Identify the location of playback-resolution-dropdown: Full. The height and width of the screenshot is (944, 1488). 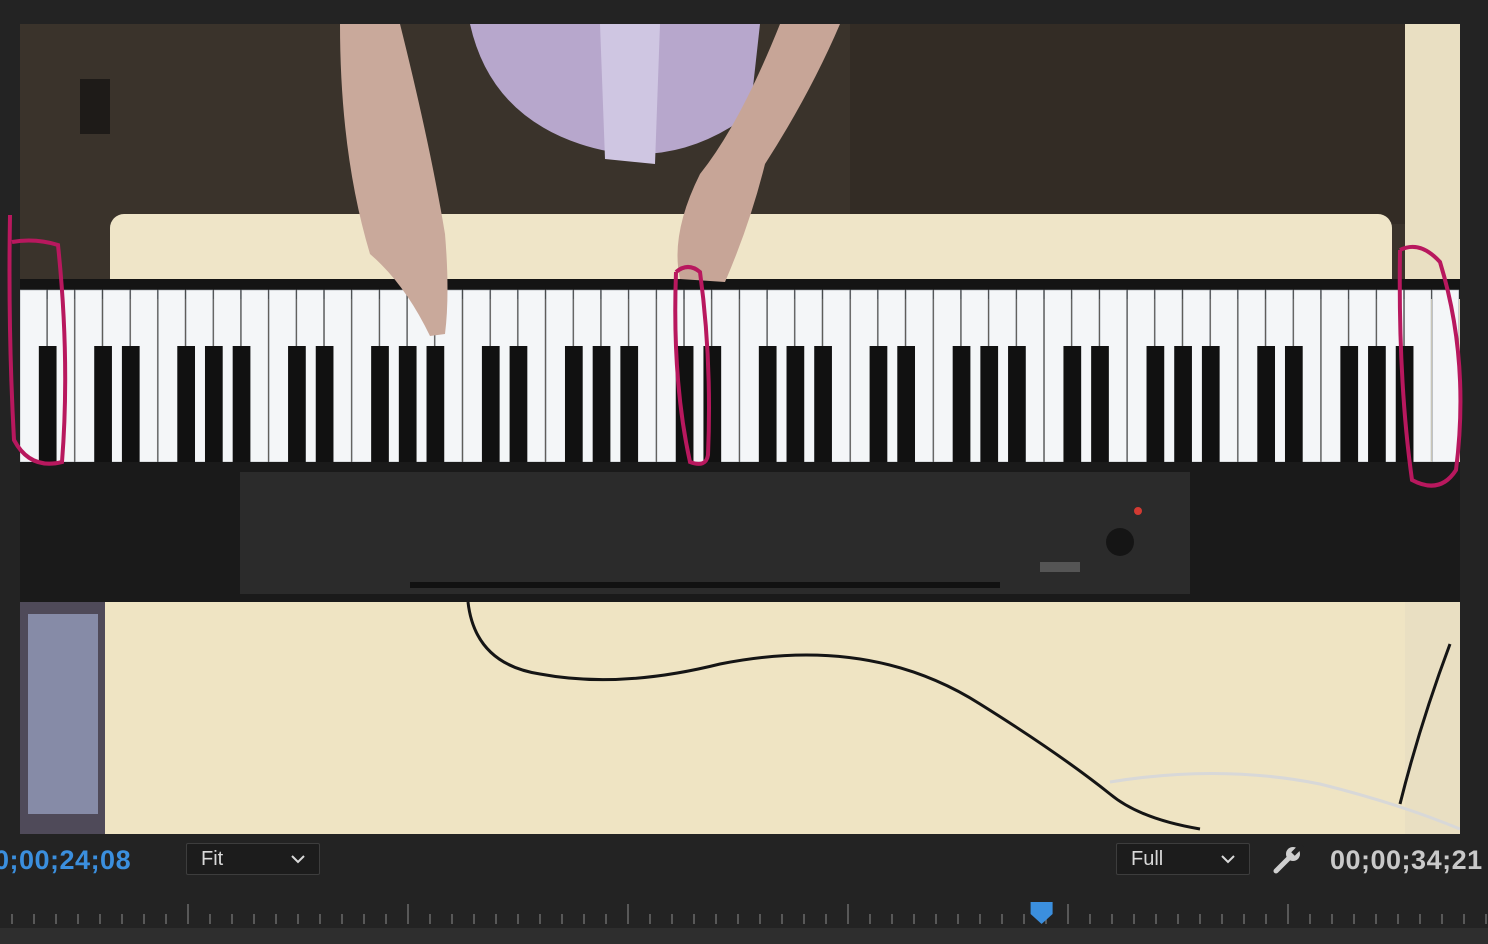
(1183, 859).